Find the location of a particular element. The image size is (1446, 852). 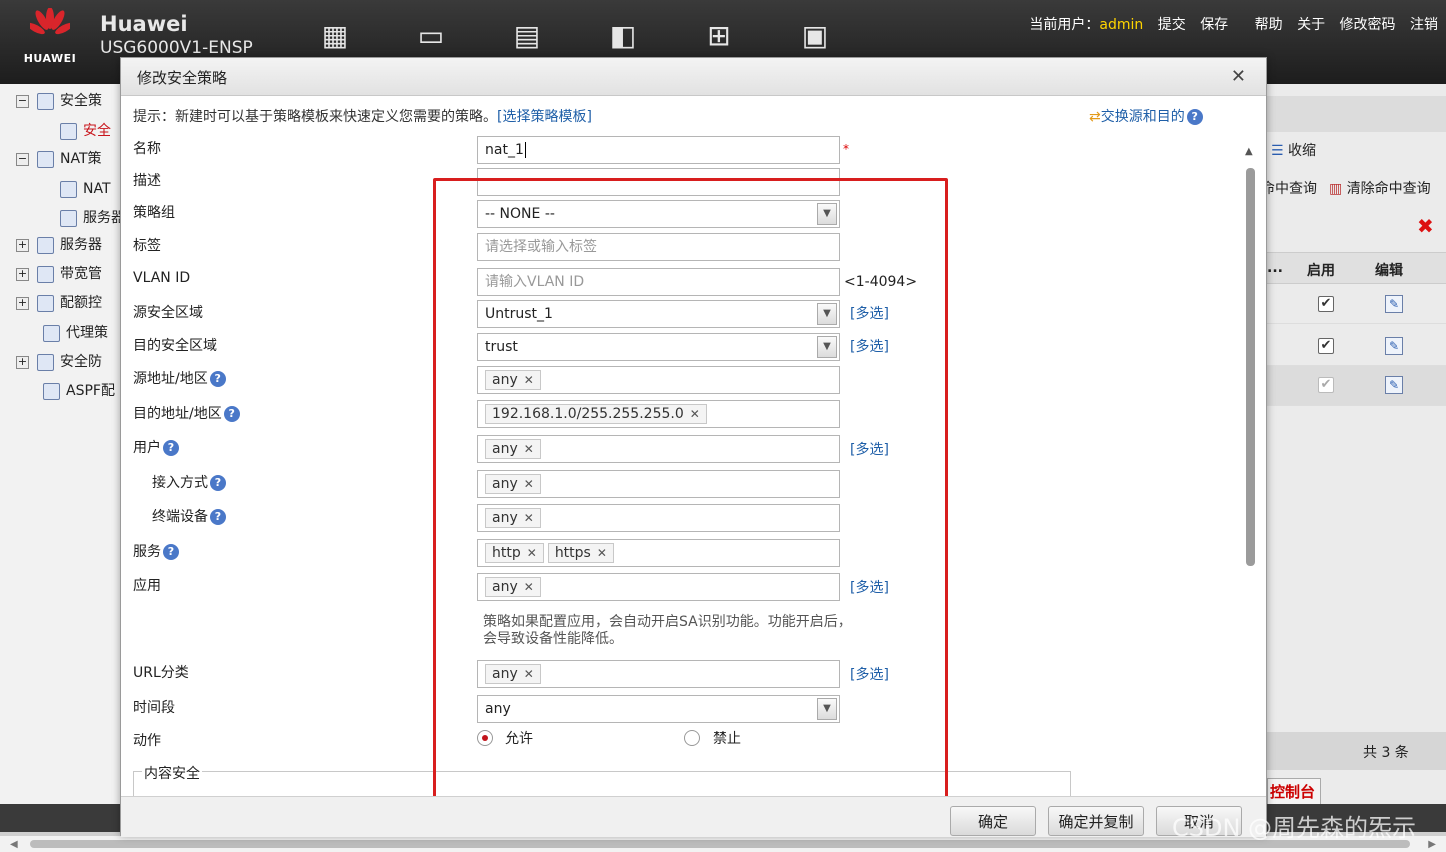

huawei-petals-icon is located at coordinates (50, 21).